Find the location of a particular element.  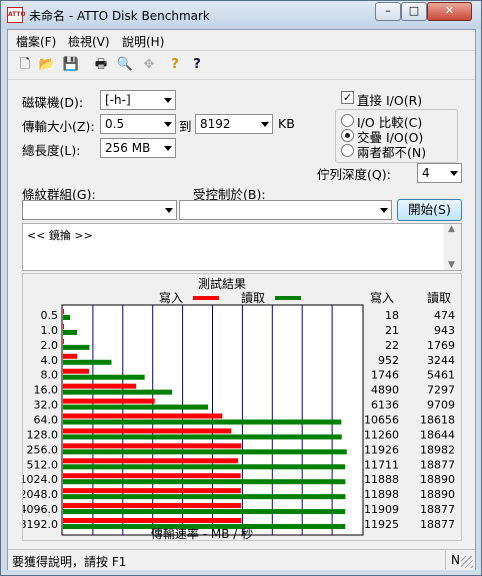

help-icon: ? is located at coordinates (175, 65).